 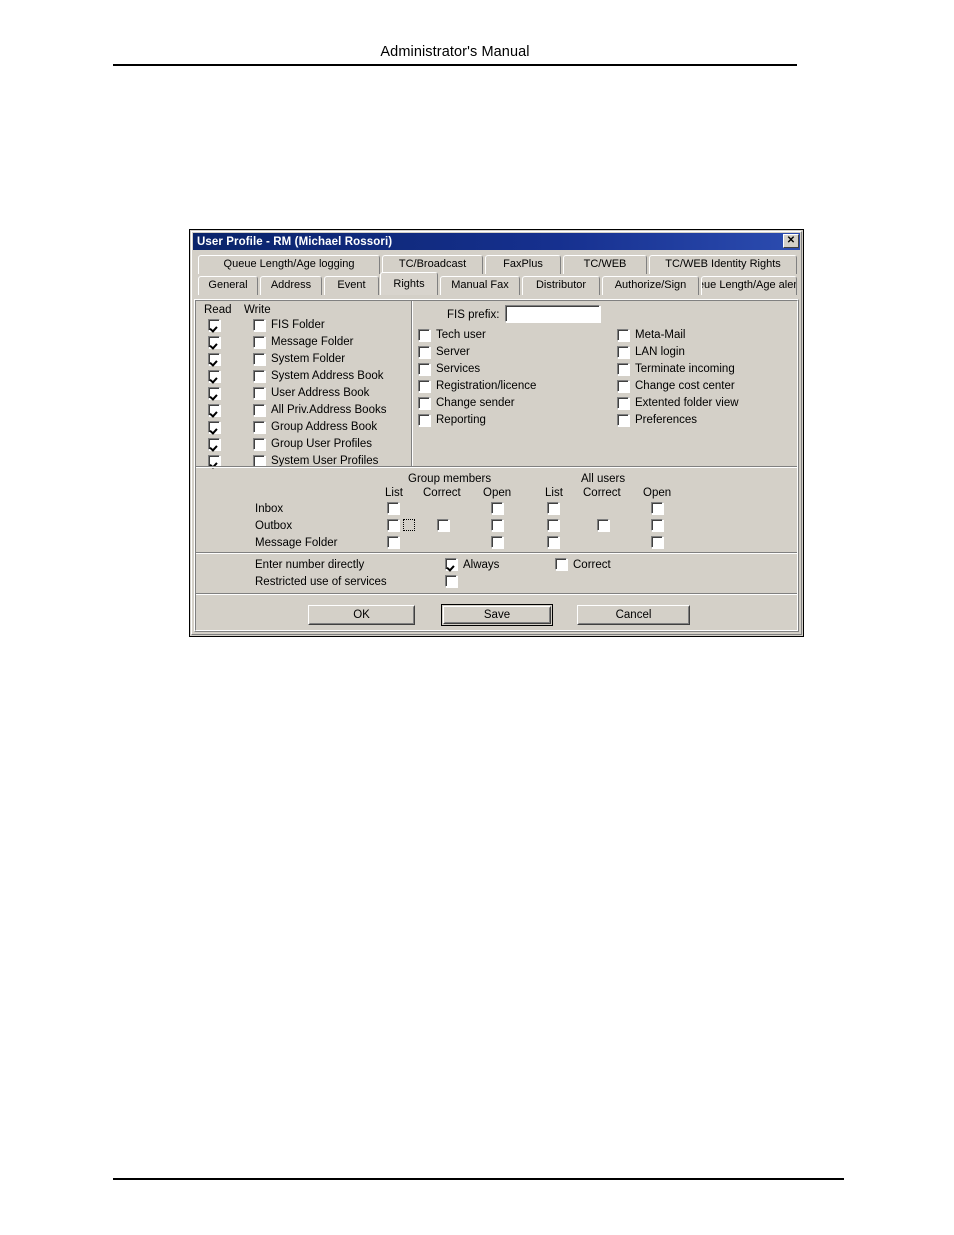 I want to click on tab-queue-length-age-logging: Queue Length/Age logging, so click(x=289, y=264).